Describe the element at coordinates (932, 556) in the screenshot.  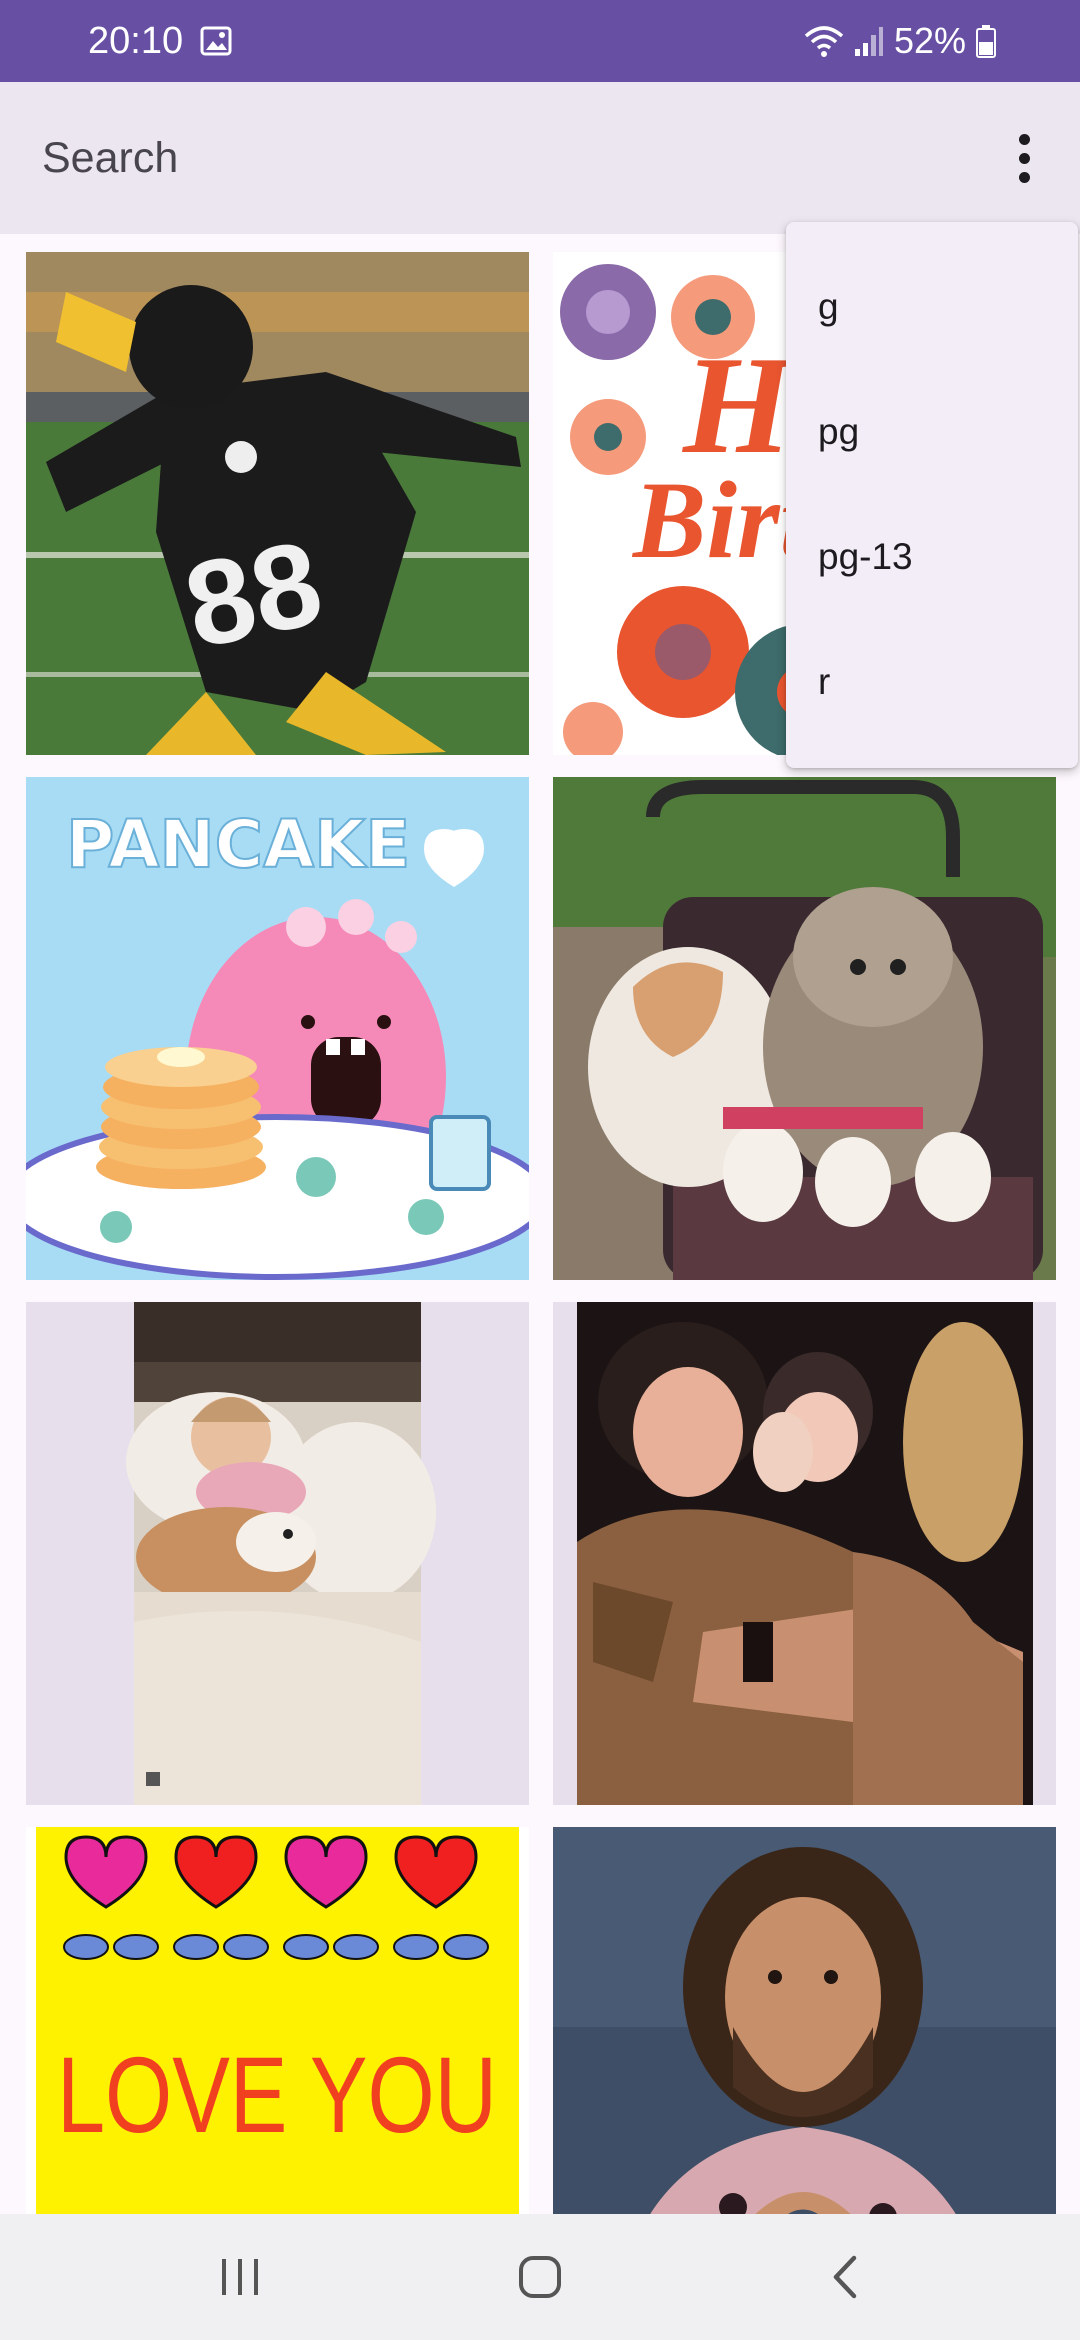
I see `menu-item-pg-13: pg-13` at that location.